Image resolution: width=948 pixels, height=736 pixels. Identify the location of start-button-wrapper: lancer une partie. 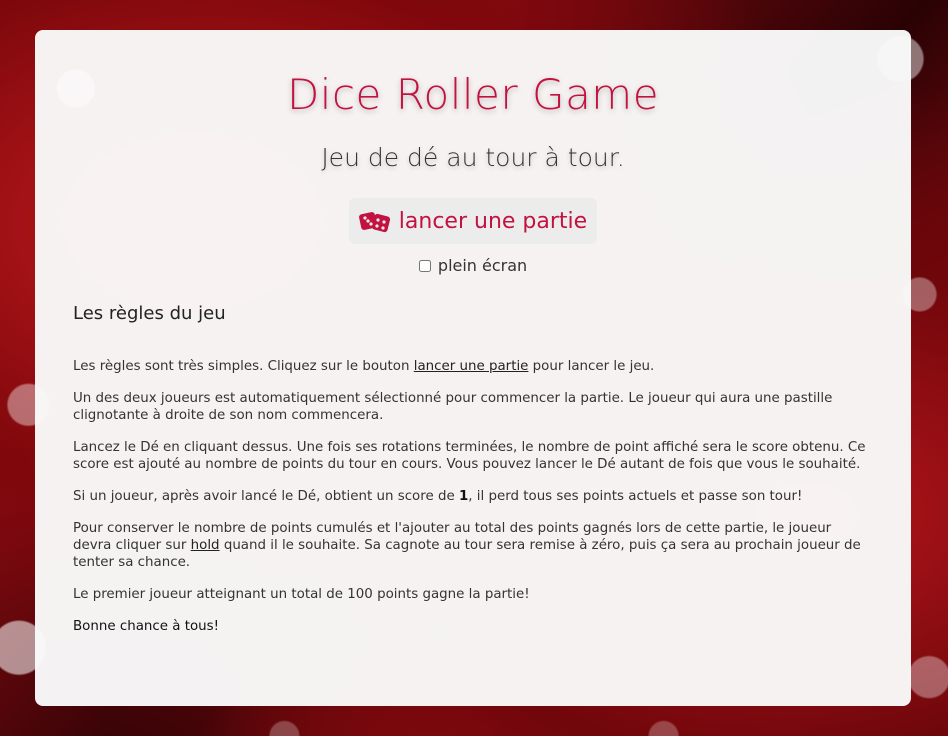
(473, 221).